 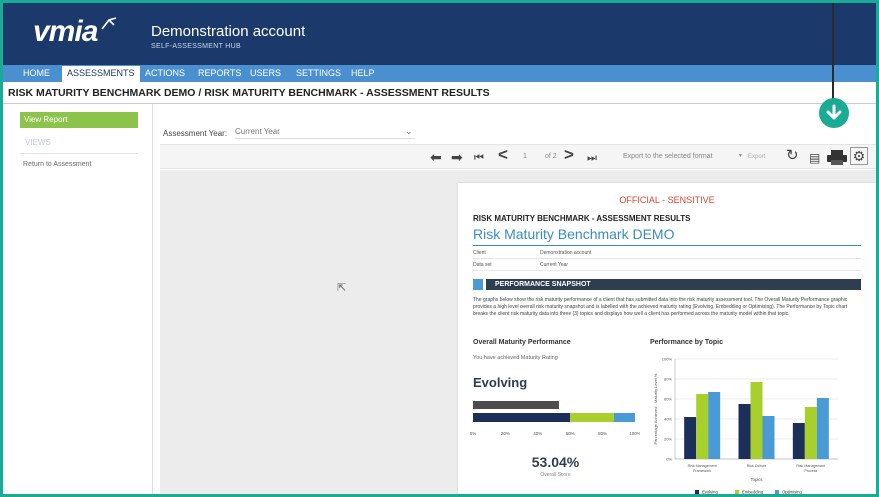 What do you see at coordinates (668, 419) in the screenshot?
I see `topic-y-tick-label: 40%` at bounding box center [668, 419].